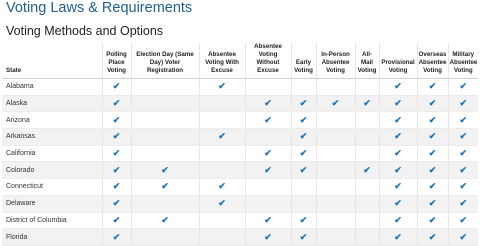 The height and width of the screenshot is (246, 480). Describe the element at coordinates (52, 137) in the screenshot. I see `state-name: Arkansas` at that location.